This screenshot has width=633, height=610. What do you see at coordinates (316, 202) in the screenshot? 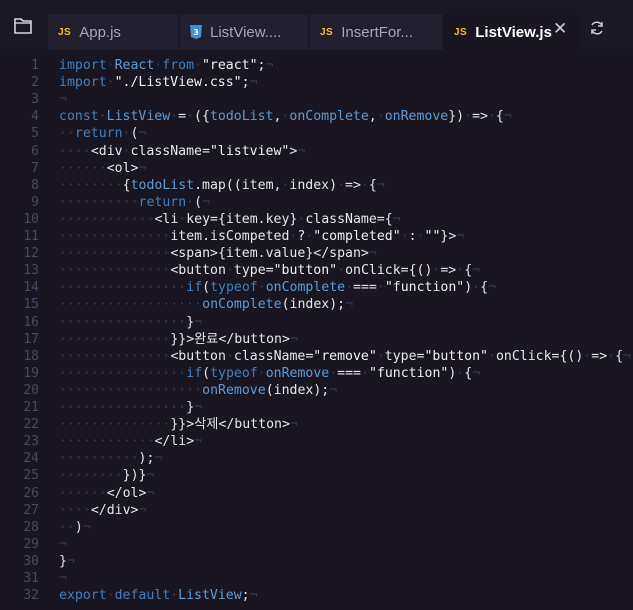
I see `code-line: 9 ··········return·(¬` at bounding box center [316, 202].